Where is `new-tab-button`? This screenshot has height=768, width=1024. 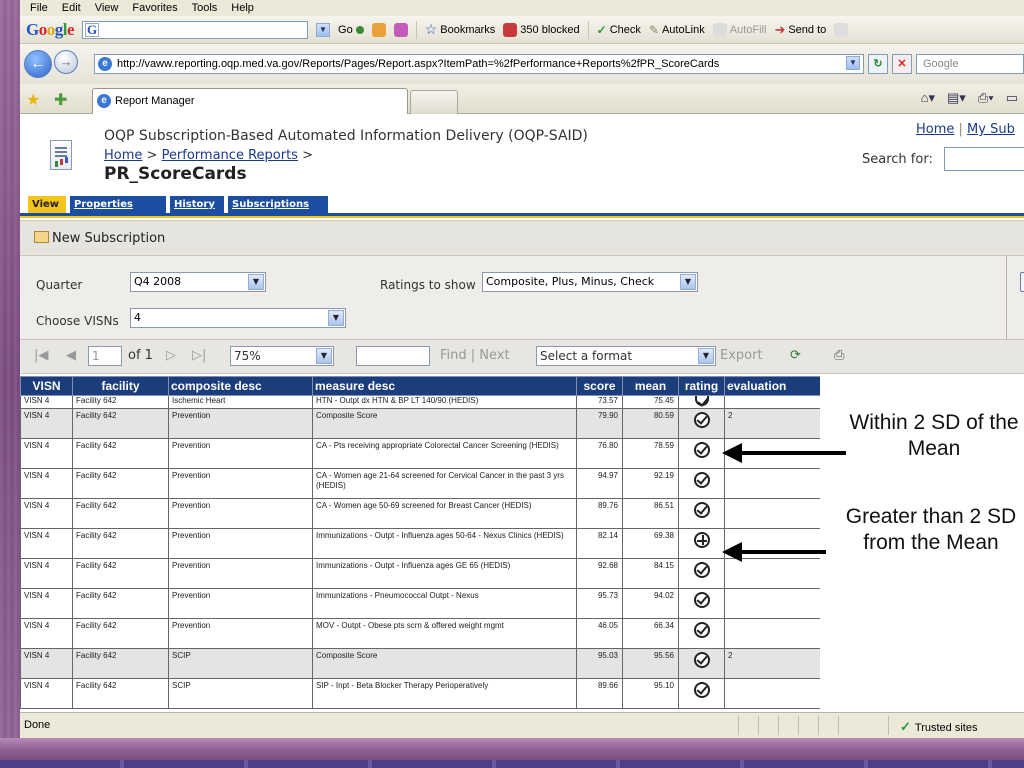 new-tab-button is located at coordinates (434, 102).